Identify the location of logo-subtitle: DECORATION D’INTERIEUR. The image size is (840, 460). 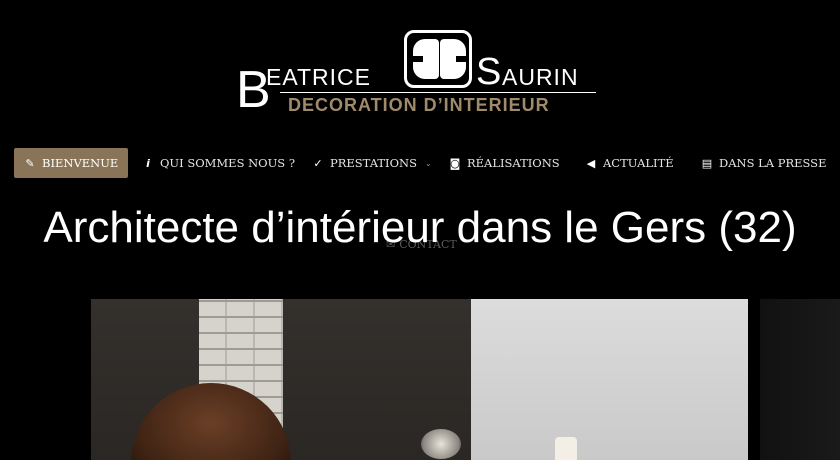
(419, 105).